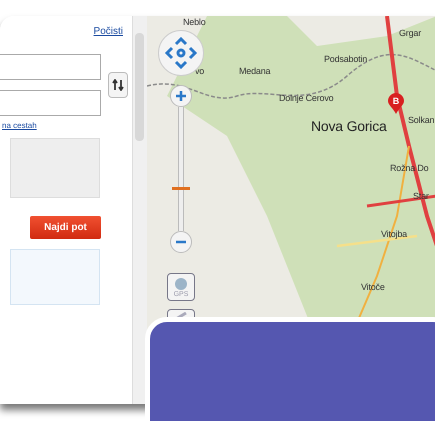 Image resolution: width=435 pixels, height=421 pixels. What do you see at coordinates (349, 126) in the screenshot?
I see `place-label: Nova Gorica` at bounding box center [349, 126].